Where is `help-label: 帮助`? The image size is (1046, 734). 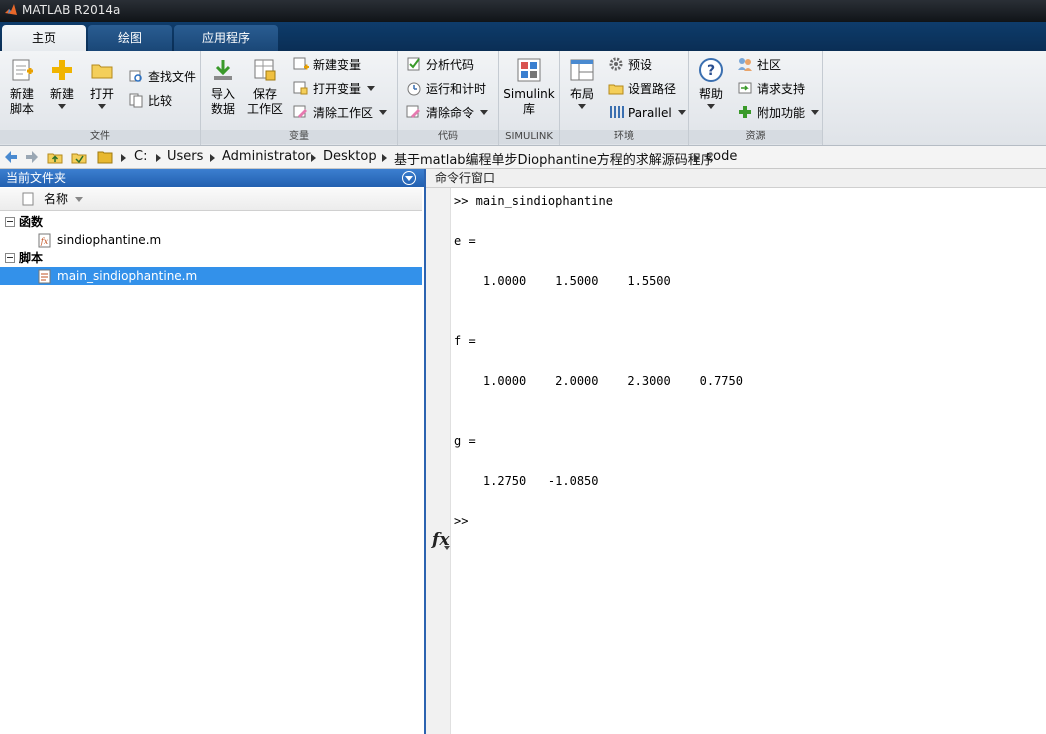
help-label: 帮助 is located at coordinates (710, 94).